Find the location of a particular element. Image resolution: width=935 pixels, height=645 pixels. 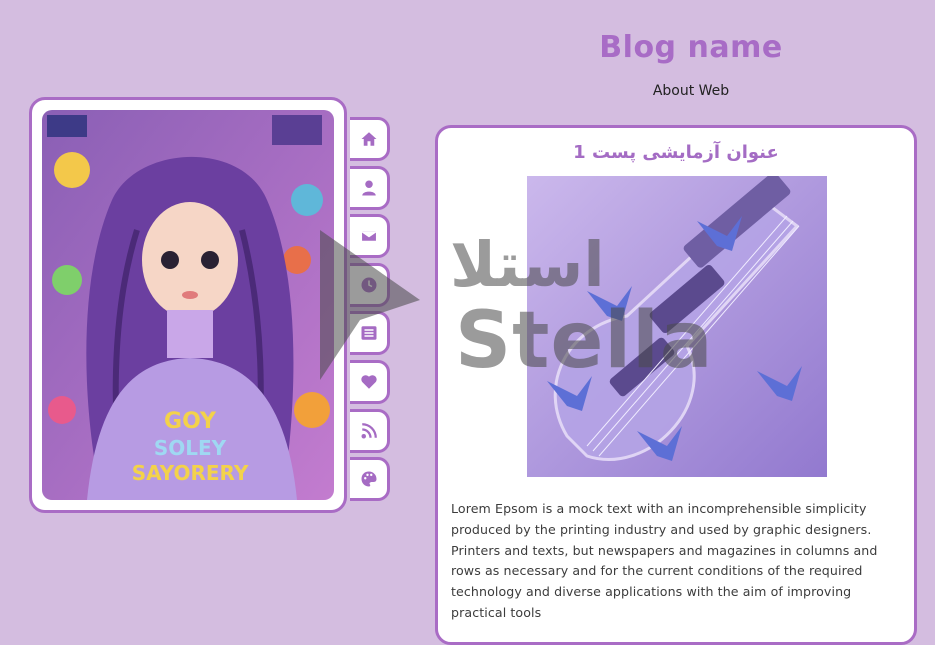

envelope-icon is located at coordinates (368, 236).